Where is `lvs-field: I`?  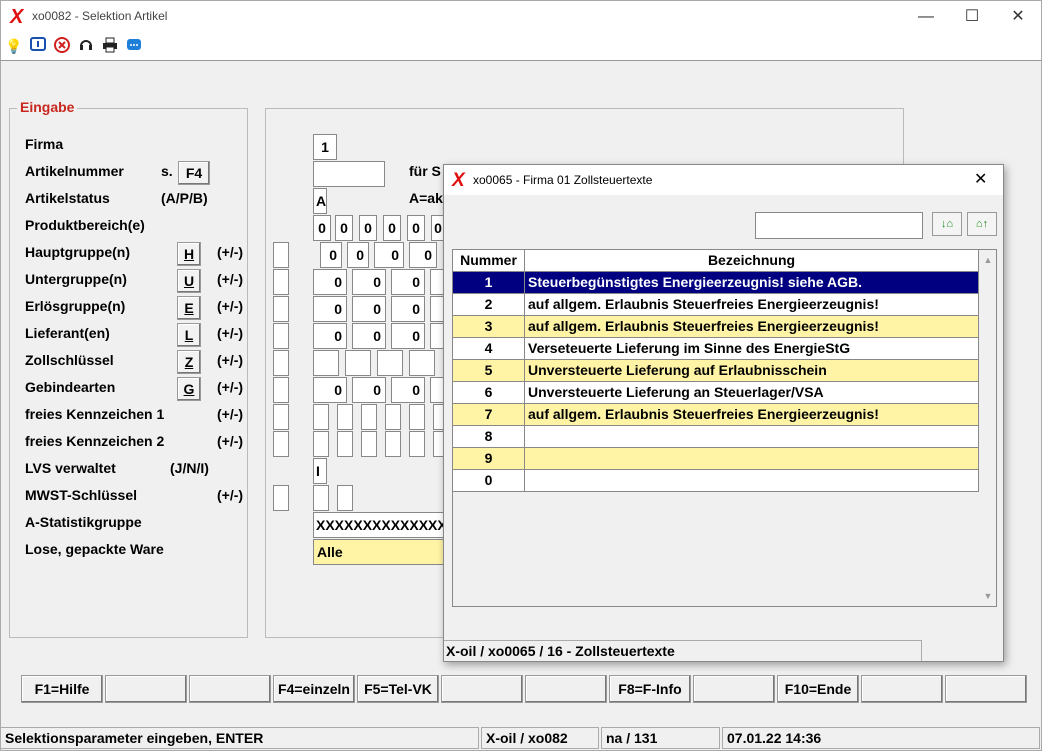 lvs-field: I is located at coordinates (320, 471).